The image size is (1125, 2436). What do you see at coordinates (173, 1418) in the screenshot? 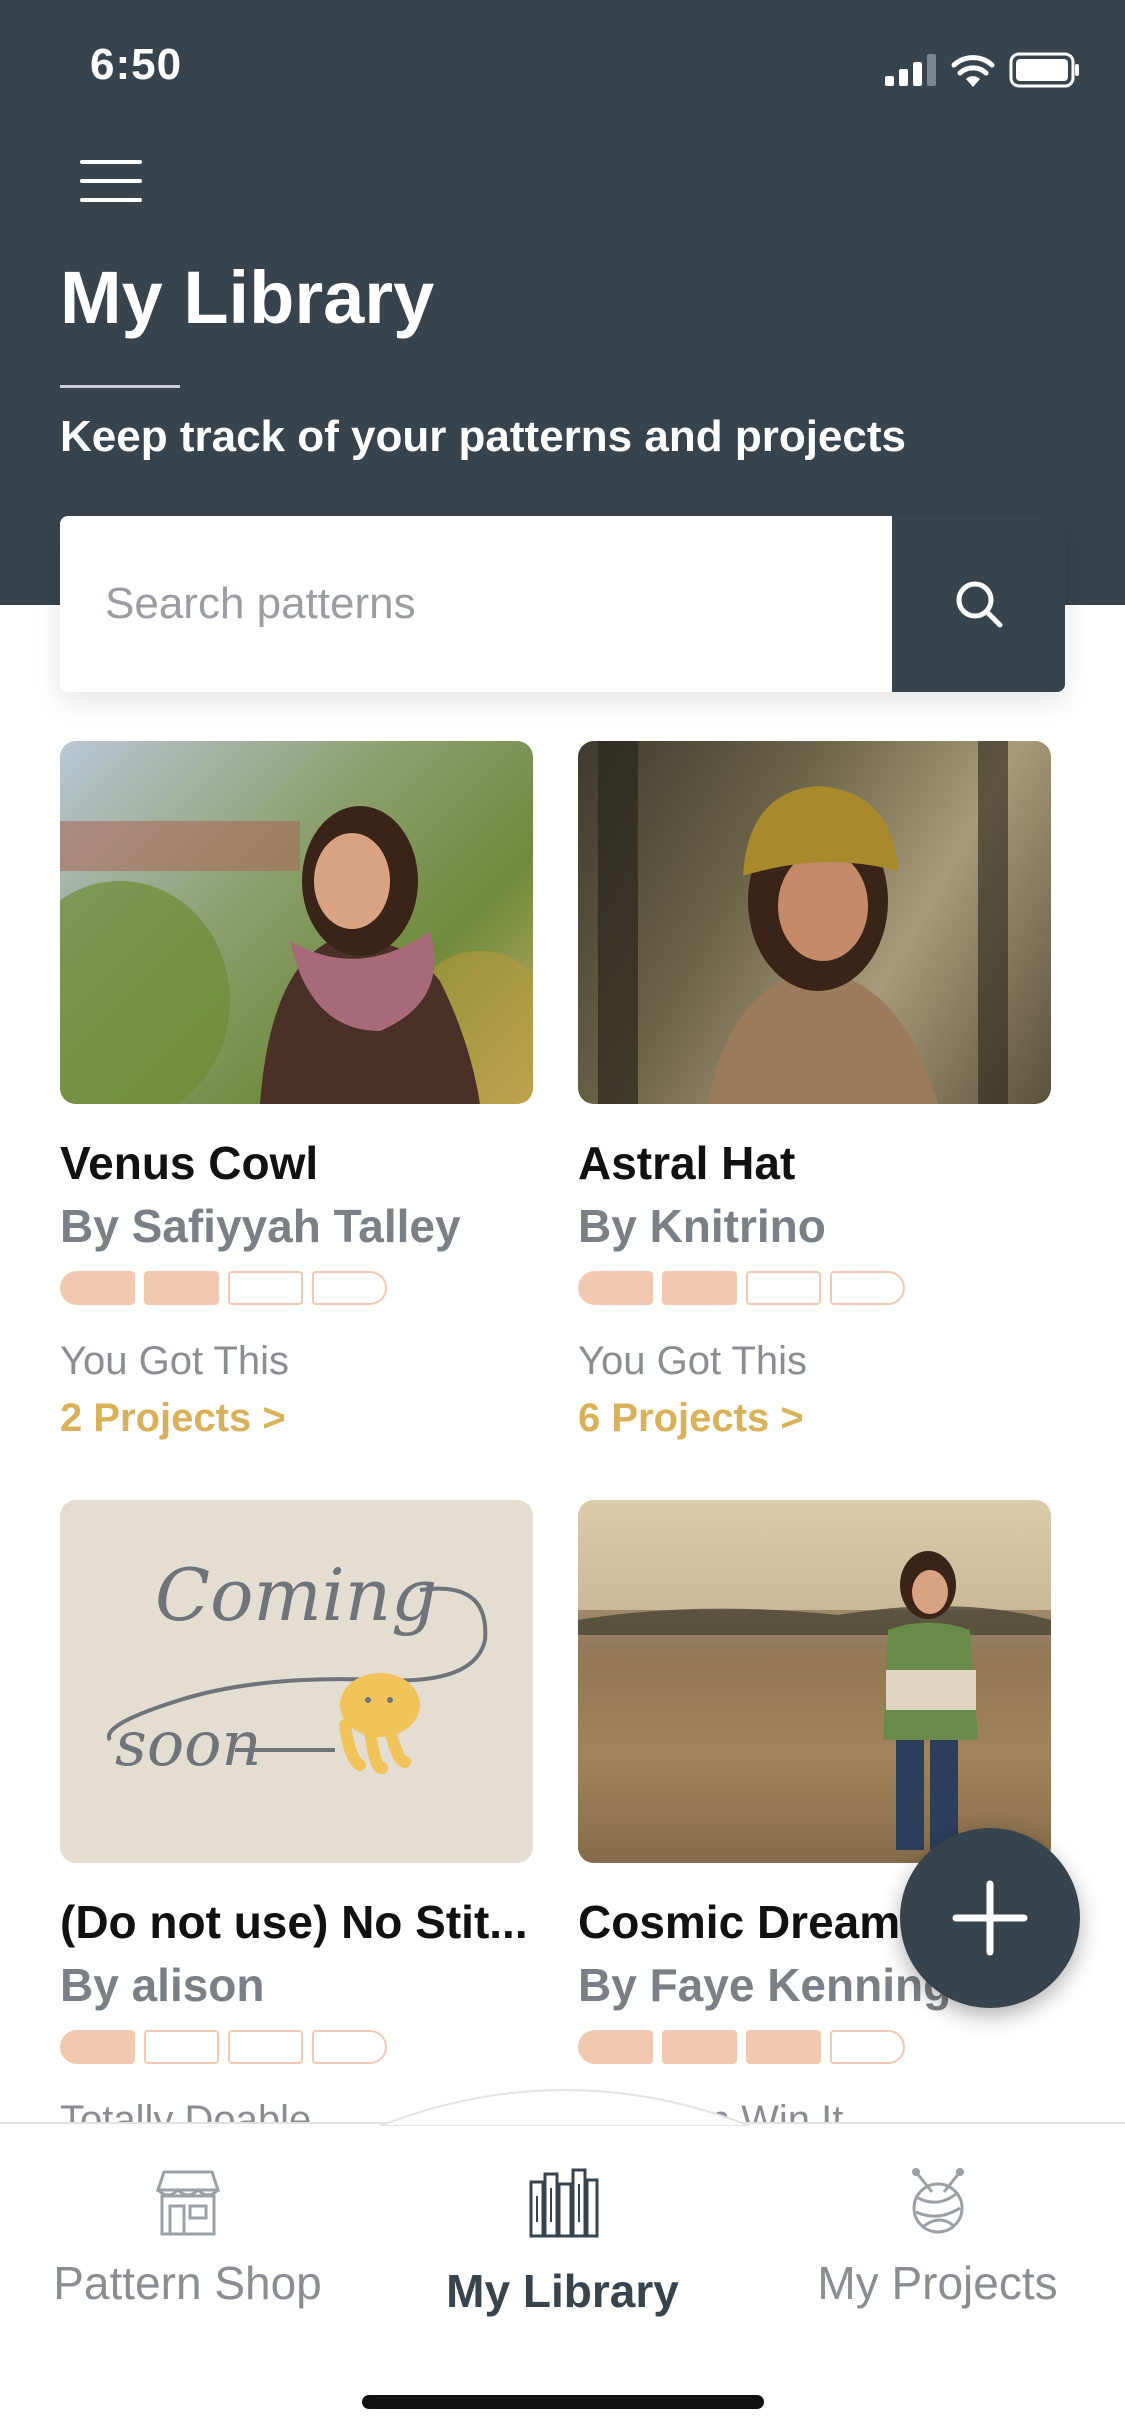
I see `projects-link: 2 Projects >` at bounding box center [173, 1418].